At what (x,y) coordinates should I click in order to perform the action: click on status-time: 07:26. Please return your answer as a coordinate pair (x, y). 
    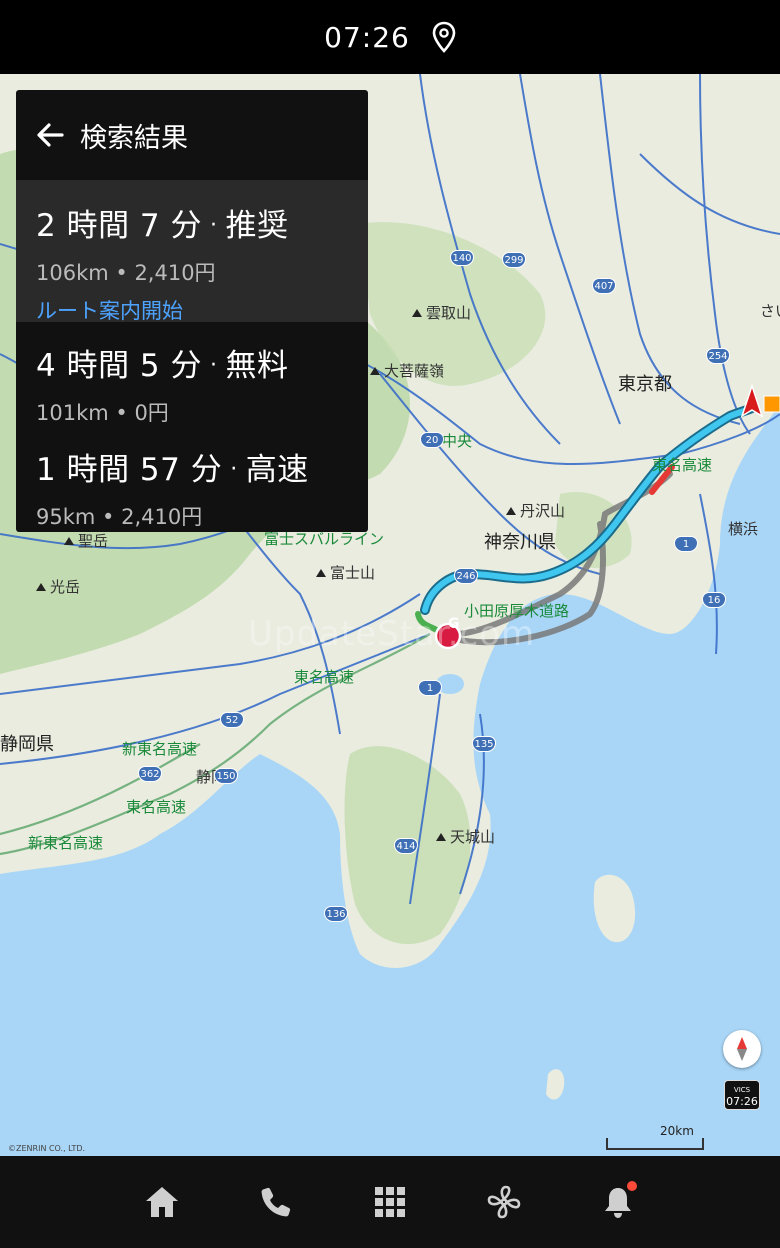
    Looking at the image, I should click on (367, 37).